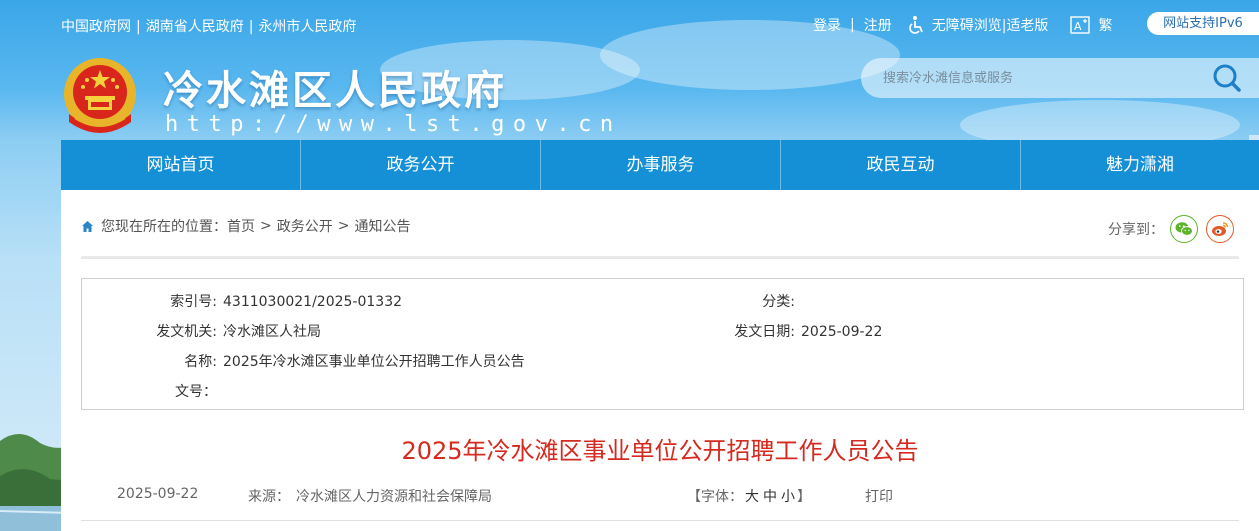  I want to click on nav-gov-affairs: 政务公开, so click(421, 165).